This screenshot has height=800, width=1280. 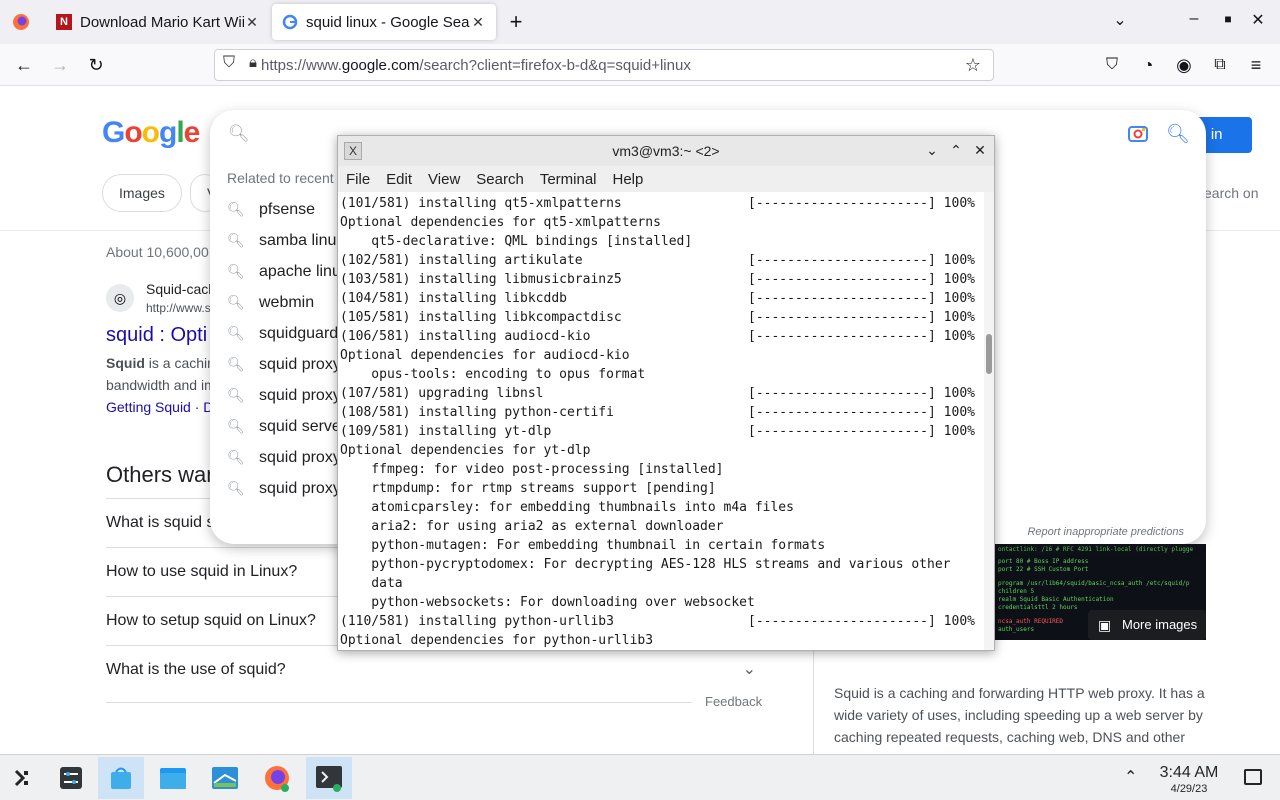 What do you see at coordinates (329, 778) in the screenshot?
I see `terminal-icon` at bounding box center [329, 778].